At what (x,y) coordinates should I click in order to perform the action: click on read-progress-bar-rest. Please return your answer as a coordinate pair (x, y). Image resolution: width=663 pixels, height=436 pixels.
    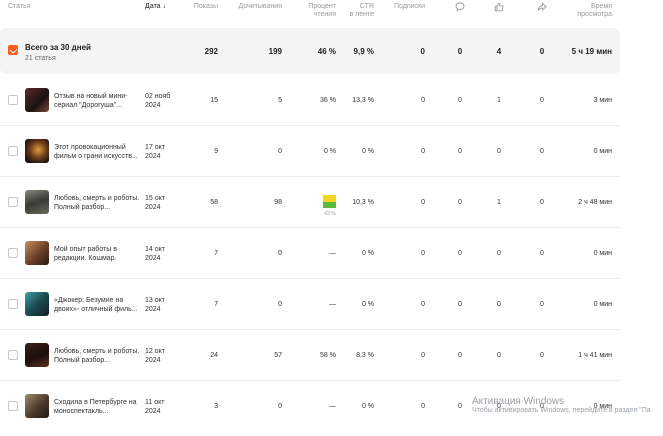
    Looking at the image, I should click on (329, 199).